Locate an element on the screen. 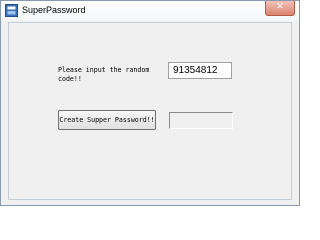  close-icon: ✕ is located at coordinates (280, 7).